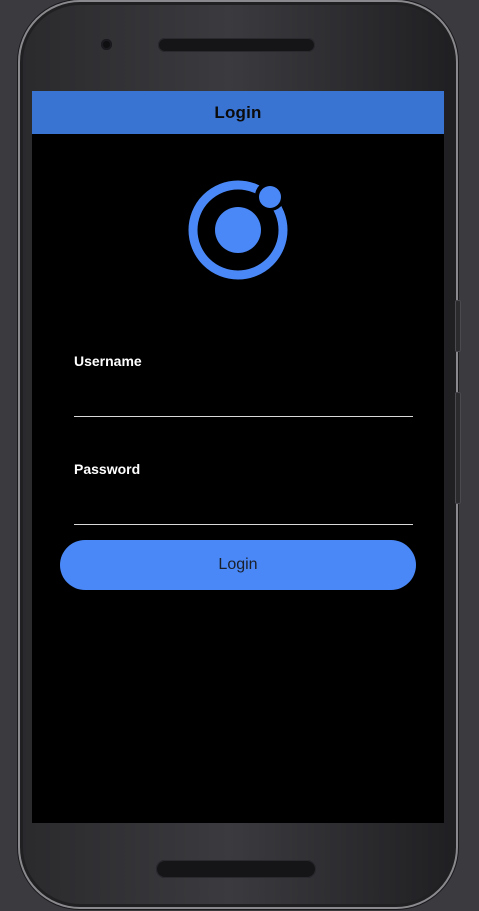 The image size is (479, 911). Describe the element at coordinates (107, 469) in the screenshot. I see `password-label: Password` at that location.